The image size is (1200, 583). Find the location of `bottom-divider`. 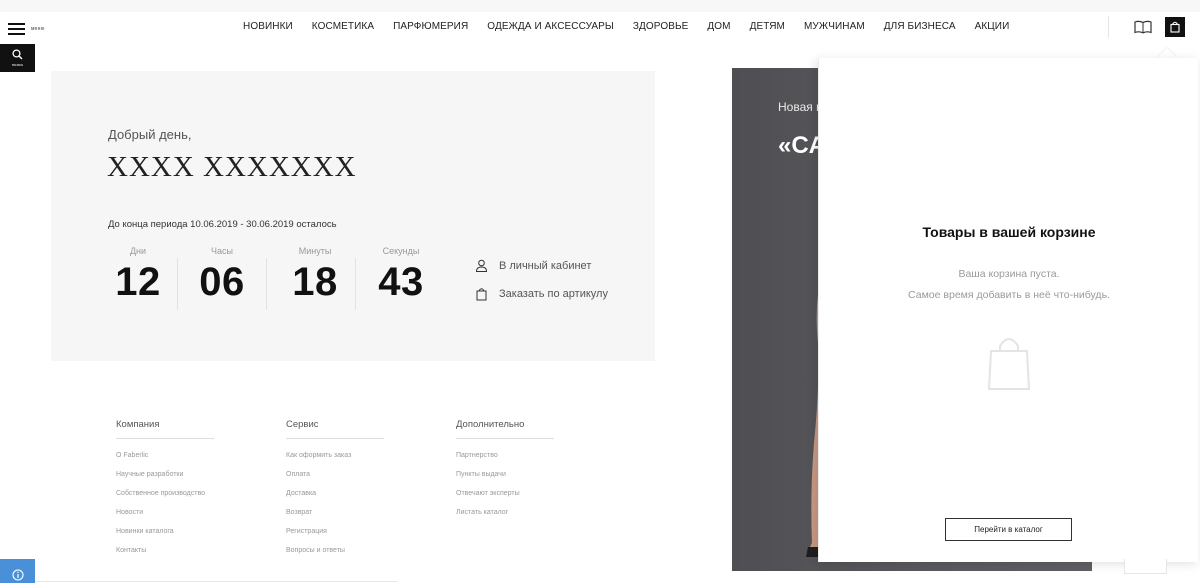

bottom-divider is located at coordinates (216, 581).